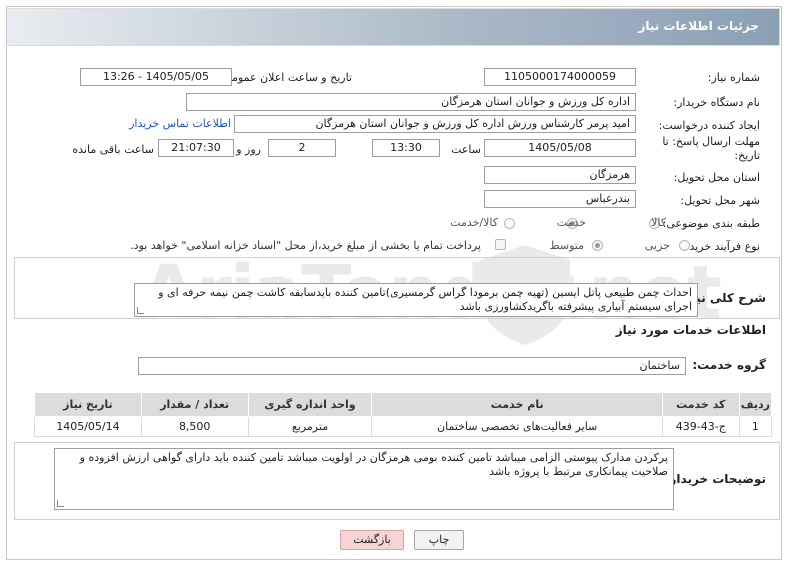 This screenshot has height=566, width=788. I want to click on days-field: 2, so click(302, 148).